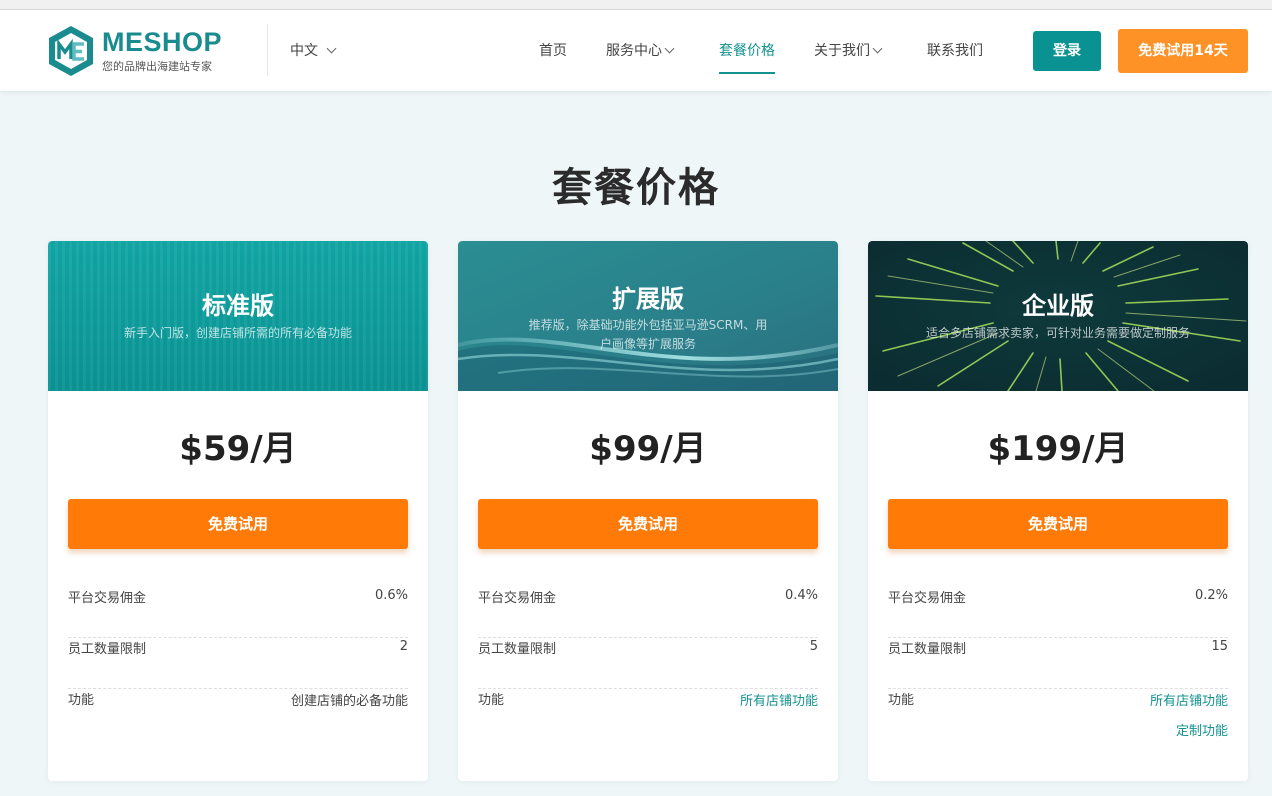  What do you see at coordinates (842, 51) in the screenshot?
I see `nav-about-us-label: 关于我们` at bounding box center [842, 51].